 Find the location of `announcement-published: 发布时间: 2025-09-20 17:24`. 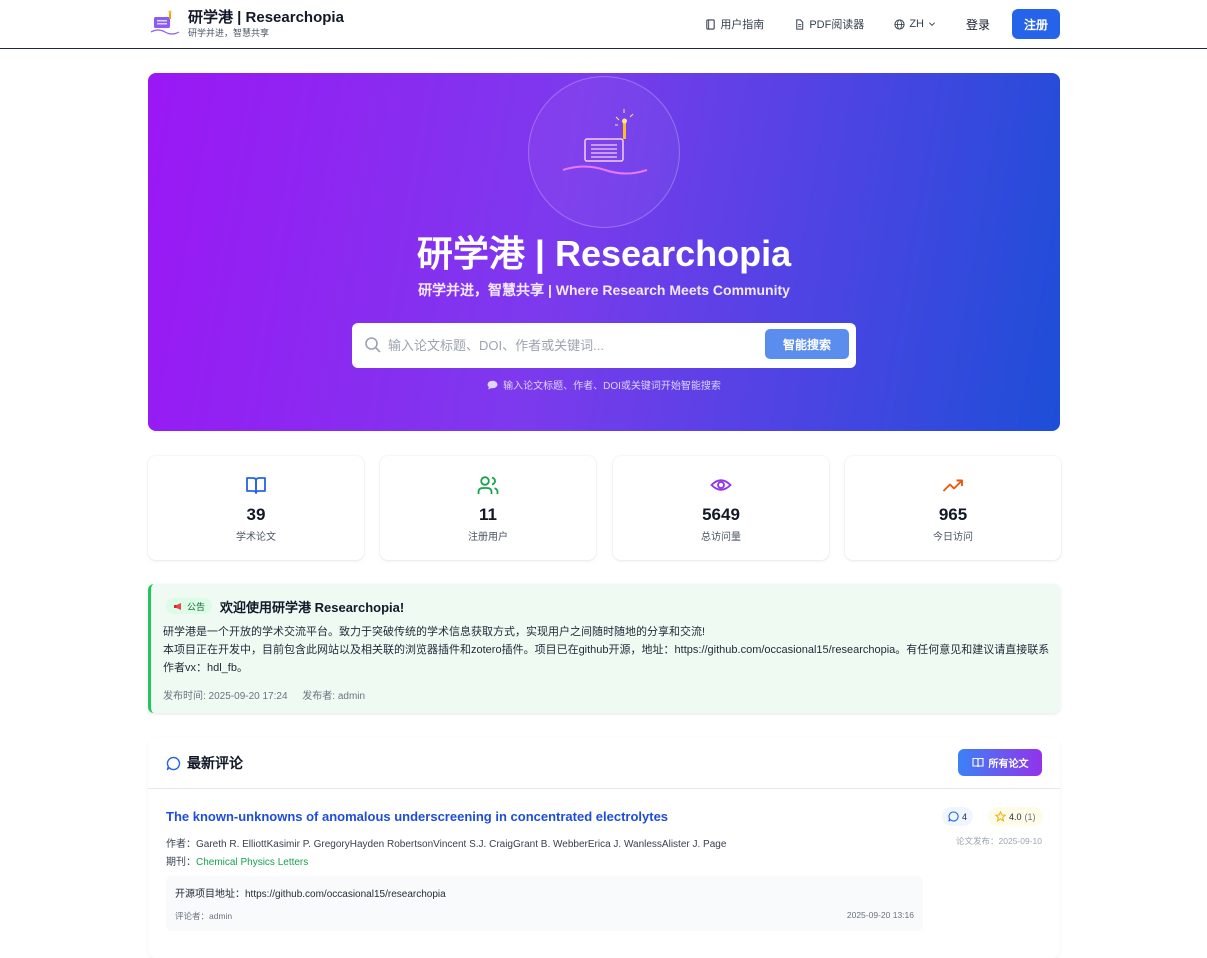

announcement-published: 发布时间: 2025-09-20 17:24 is located at coordinates (225, 696).